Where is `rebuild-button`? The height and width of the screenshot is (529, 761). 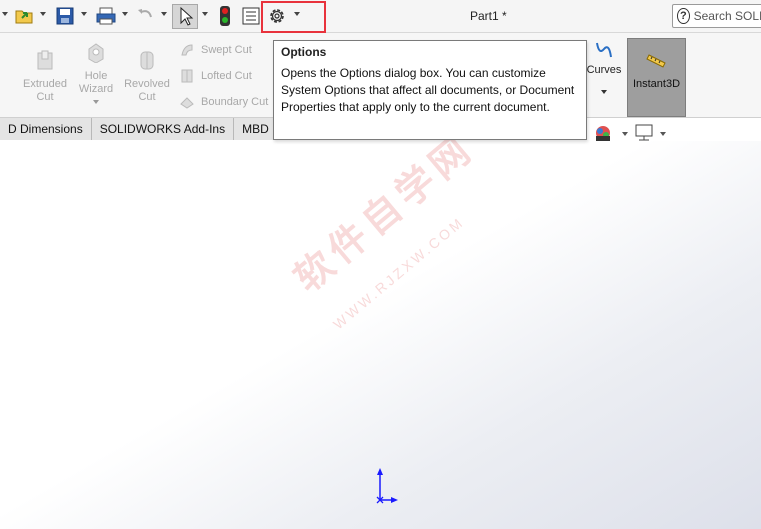
rebuild-button is located at coordinates (225, 16).